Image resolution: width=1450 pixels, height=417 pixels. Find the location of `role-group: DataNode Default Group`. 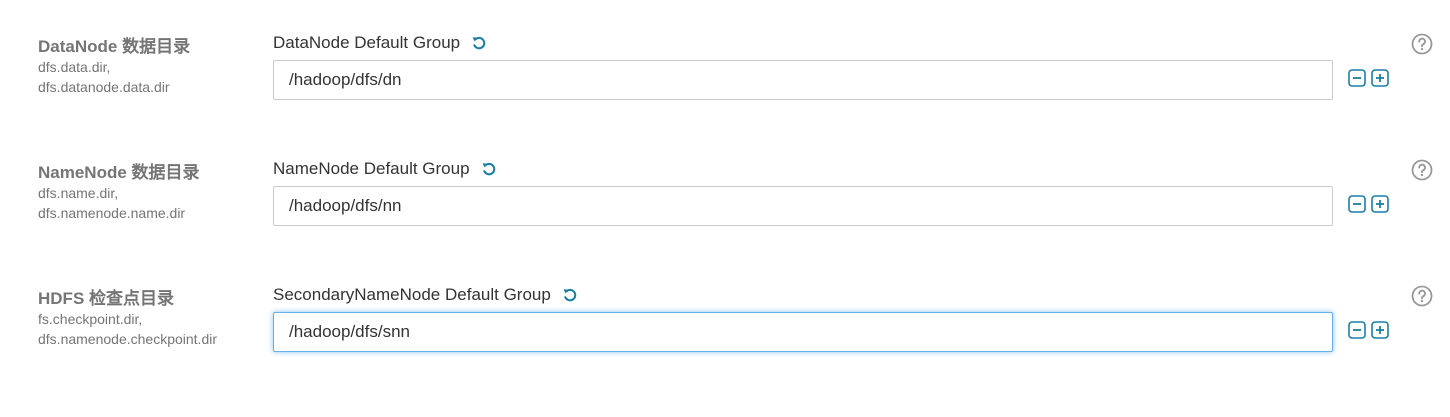

role-group: DataNode Default Group is located at coordinates (380, 43).